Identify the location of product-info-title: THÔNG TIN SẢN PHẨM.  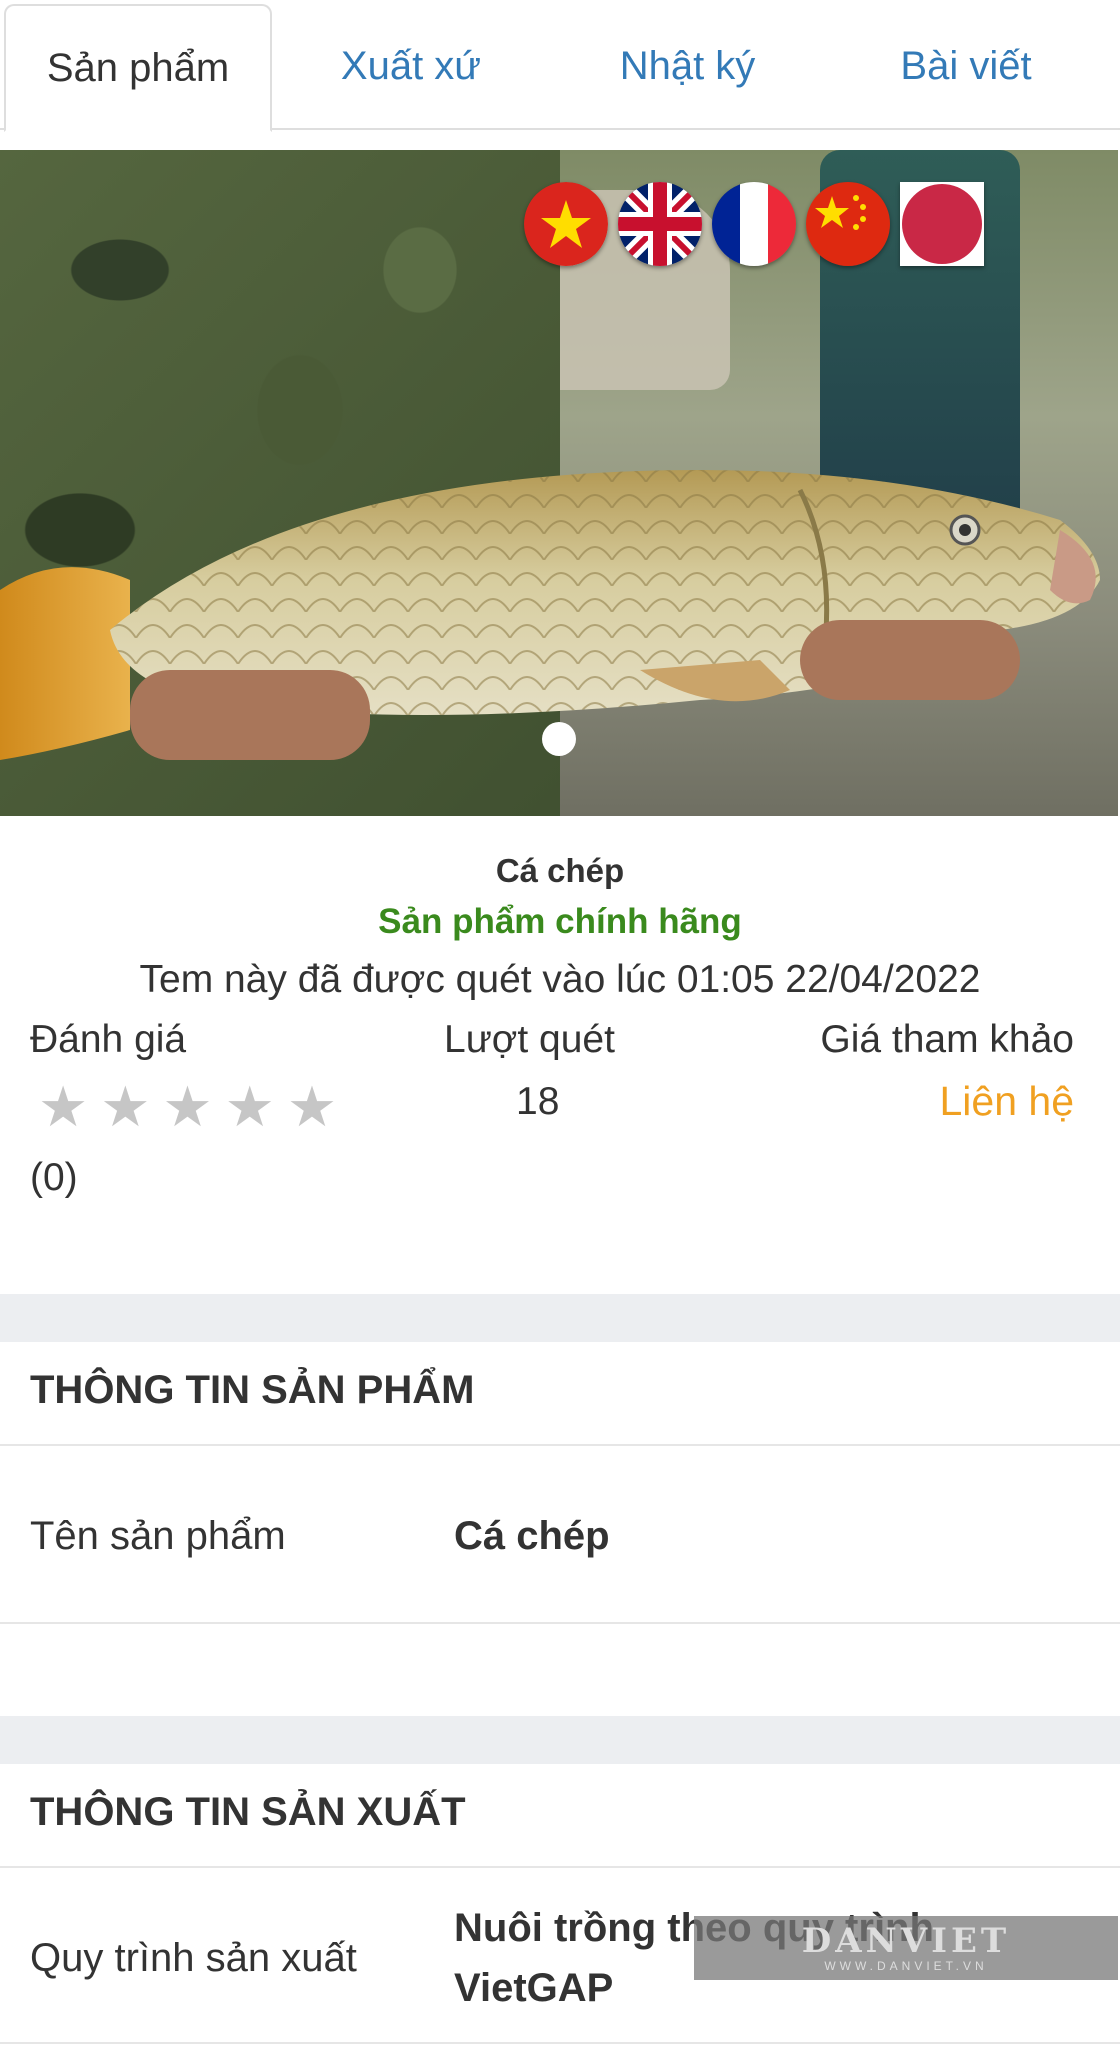
(252, 1390).